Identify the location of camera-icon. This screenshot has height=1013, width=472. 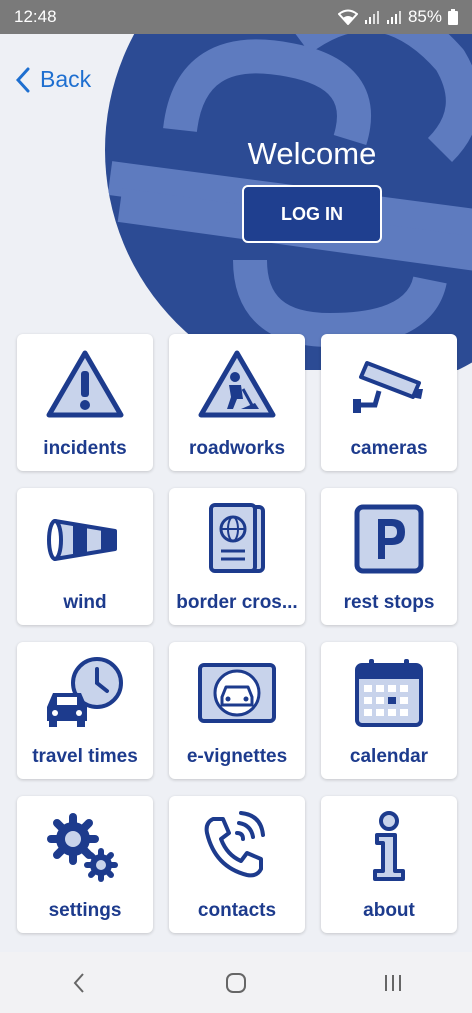
(388, 387).